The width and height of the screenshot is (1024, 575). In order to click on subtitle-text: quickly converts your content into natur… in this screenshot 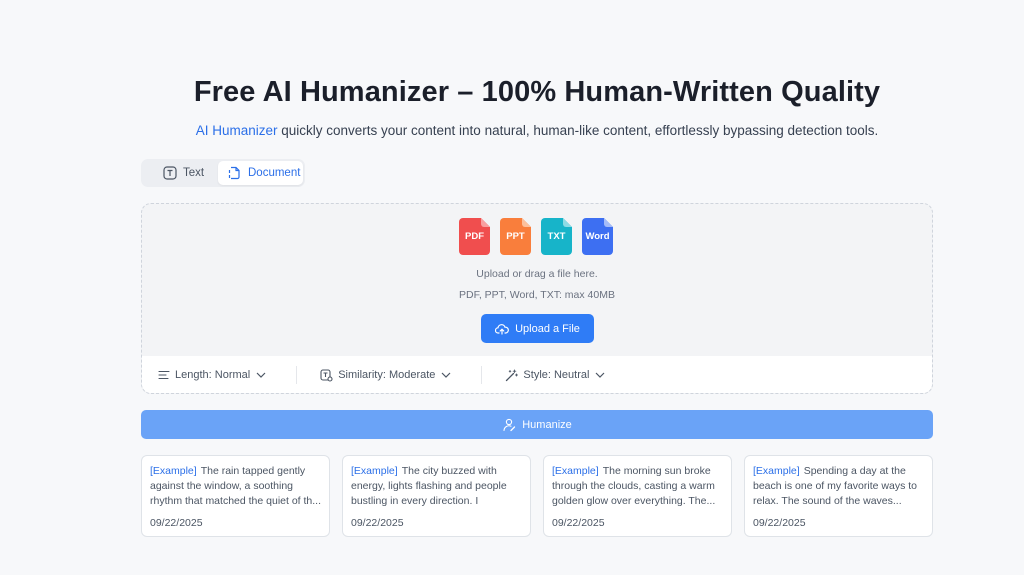, I will do `click(578, 130)`.